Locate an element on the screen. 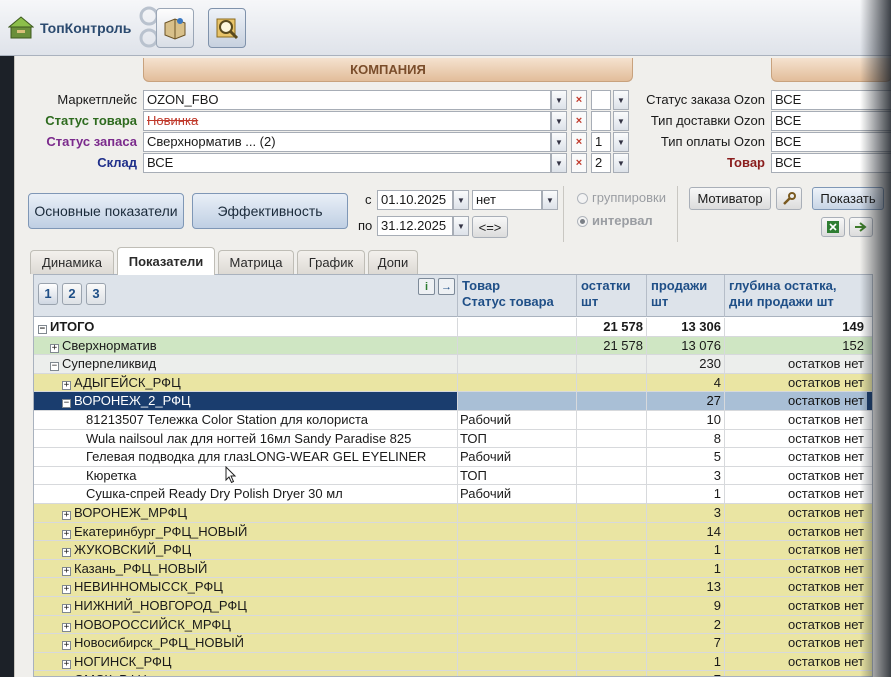  wrench-button is located at coordinates (789, 198).